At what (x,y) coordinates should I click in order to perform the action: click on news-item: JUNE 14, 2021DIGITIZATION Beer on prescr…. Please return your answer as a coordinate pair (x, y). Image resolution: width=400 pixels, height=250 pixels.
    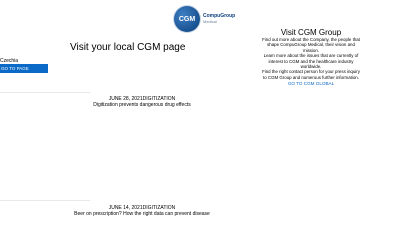
    Looking at the image, I should click on (142, 211).